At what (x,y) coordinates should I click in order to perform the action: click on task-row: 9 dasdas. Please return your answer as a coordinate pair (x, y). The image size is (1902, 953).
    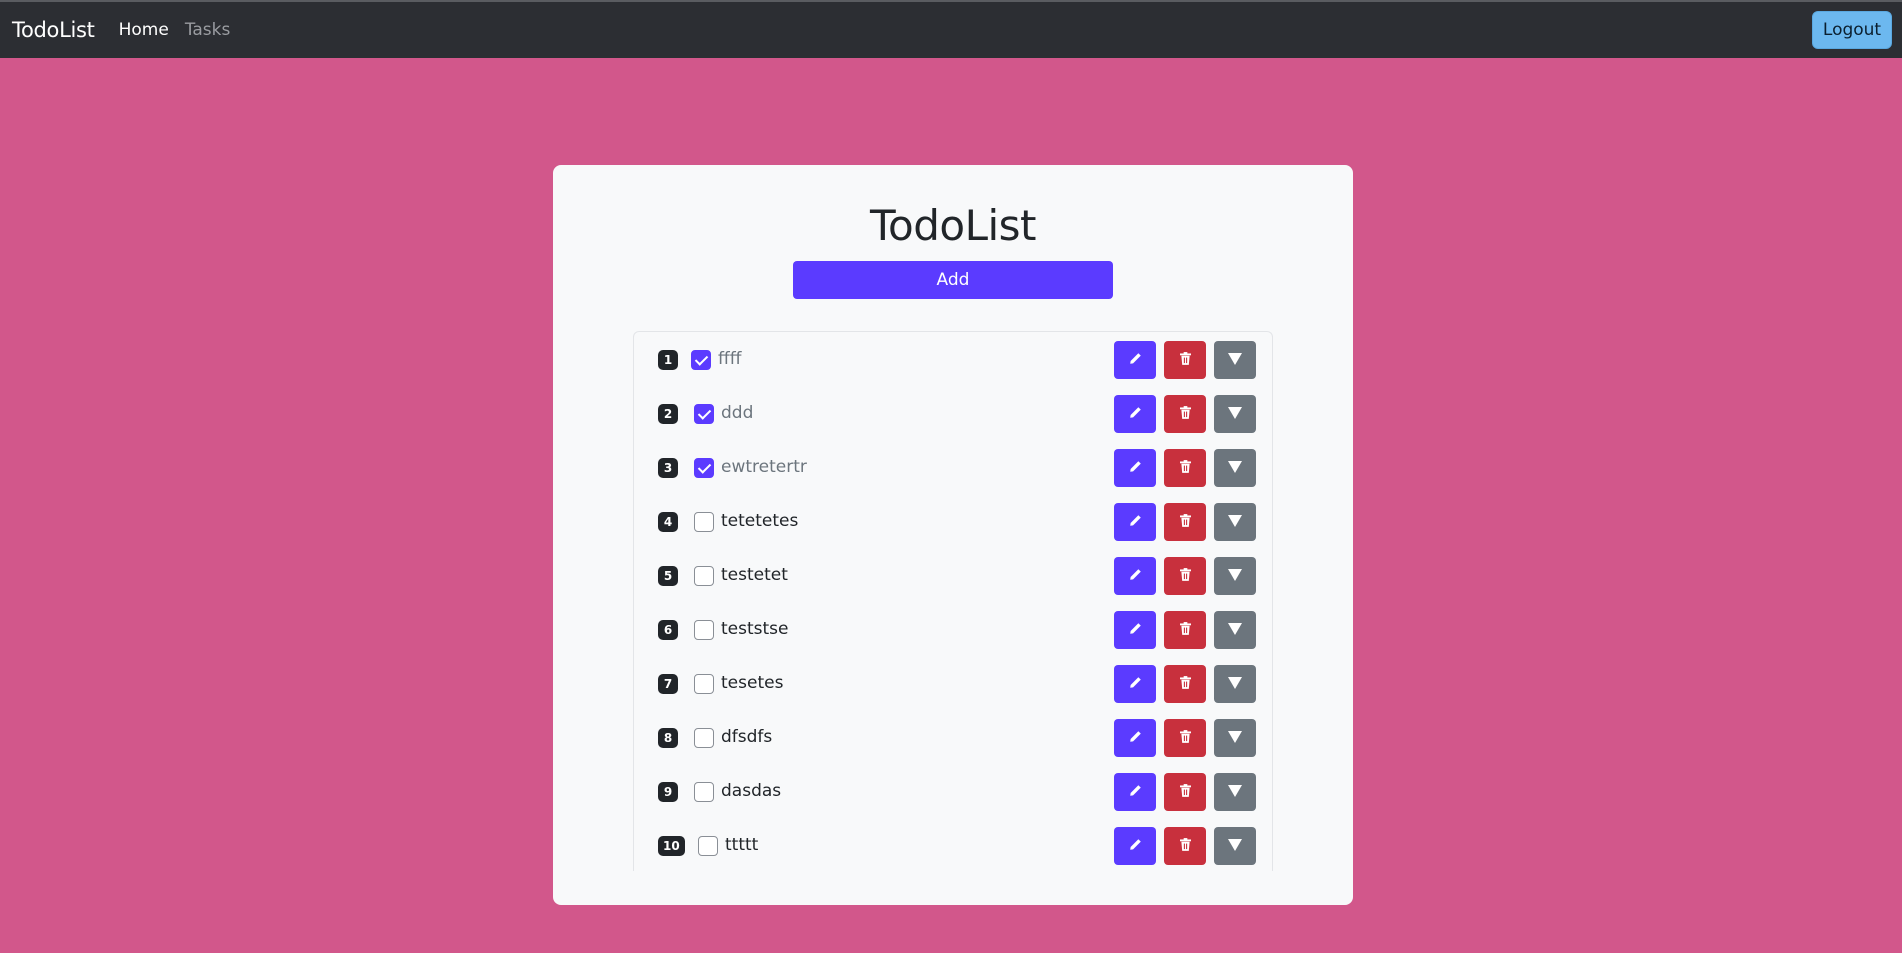
    Looking at the image, I should click on (954, 791).